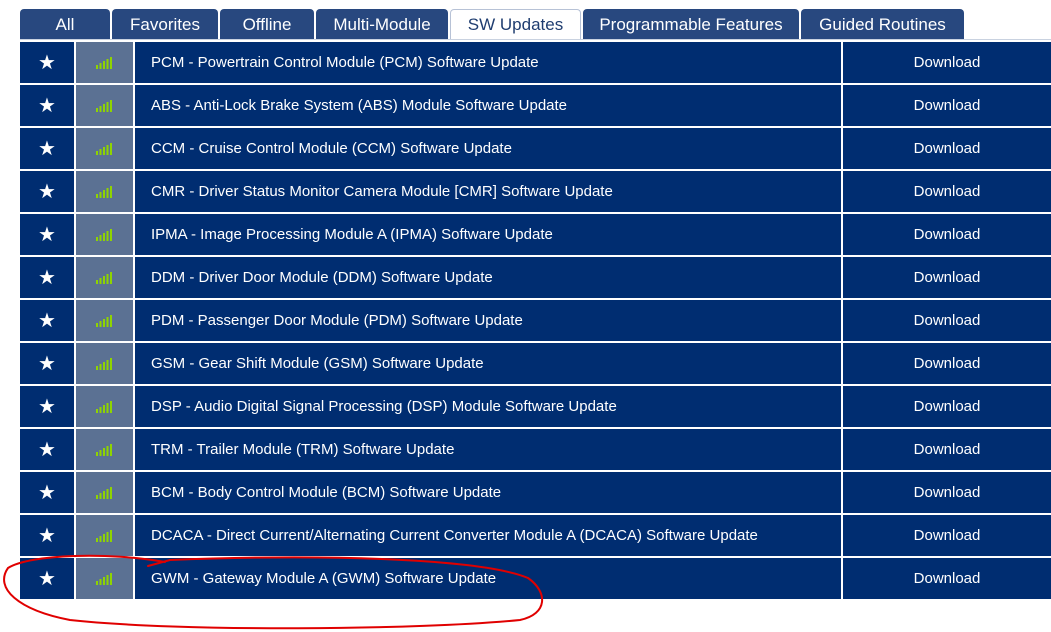 The width and height of the screenshot is (1051, 632). Describe the element at coordinates (165, 24) in the screenshot. I see `tab-favorites: Favorites` at that location.